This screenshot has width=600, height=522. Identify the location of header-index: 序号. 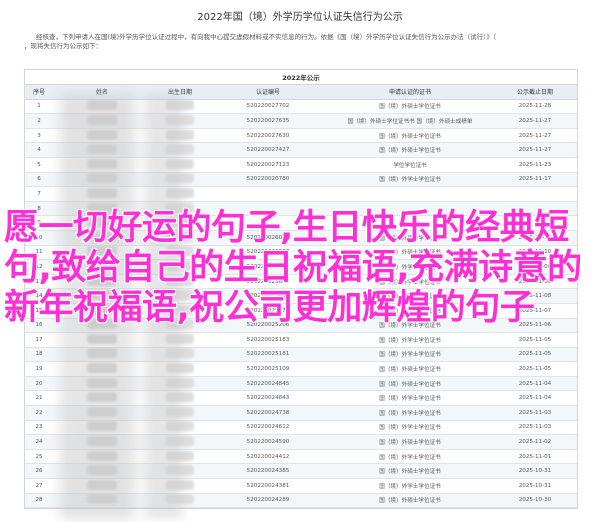
(39, 92).